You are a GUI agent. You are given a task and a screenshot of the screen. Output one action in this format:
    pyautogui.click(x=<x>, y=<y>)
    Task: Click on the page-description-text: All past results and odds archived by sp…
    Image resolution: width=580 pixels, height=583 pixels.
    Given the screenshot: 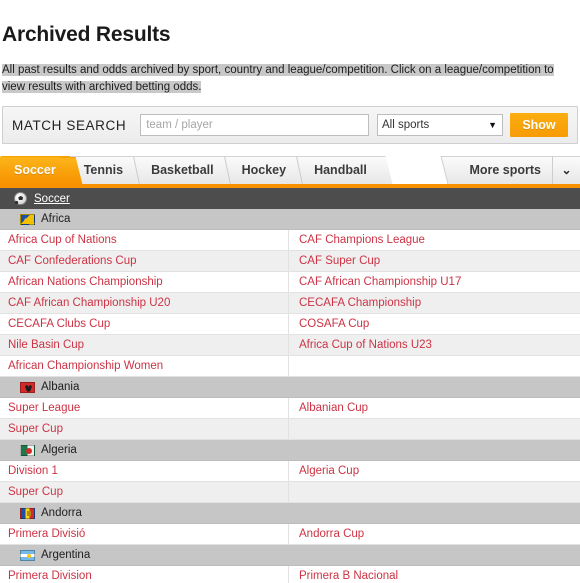 What is the action you would take?
    pyautogui.click(x=278, y=79)
    